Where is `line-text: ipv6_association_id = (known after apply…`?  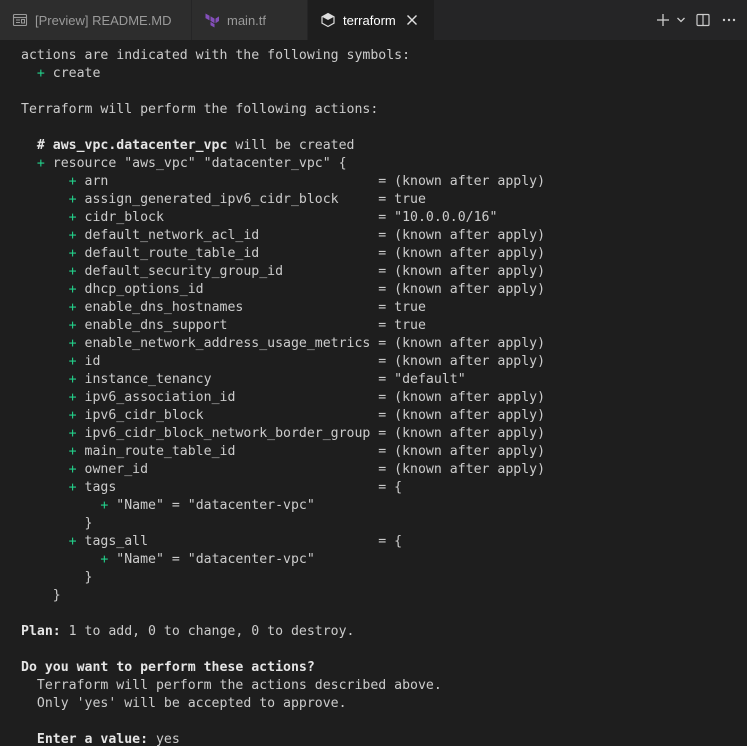 line-text: ipv6_association_id = (known after apply… is located at coordinates (311, 397).